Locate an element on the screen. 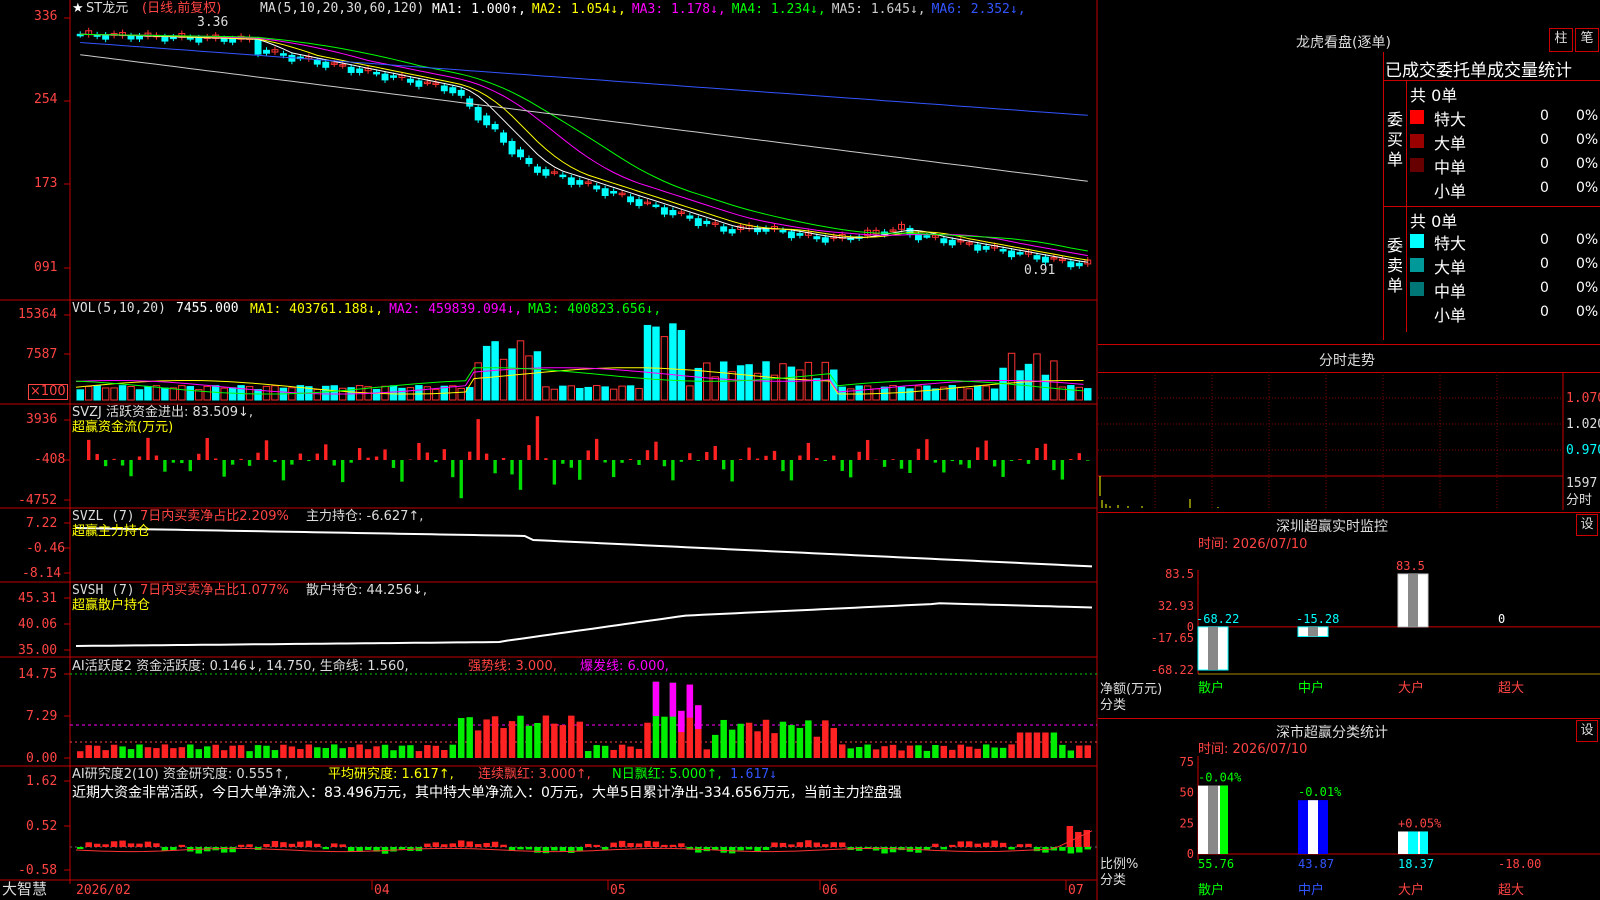  intraday-vol-label: 1597 is located at coordinates (1582, 483).